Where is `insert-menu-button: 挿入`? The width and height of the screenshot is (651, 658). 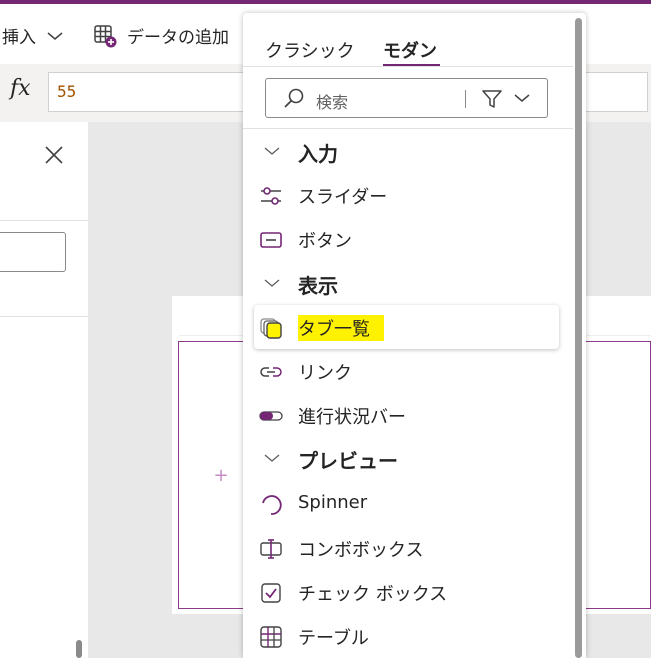 insert-menu-button: 挿入 is located at coordinates (33, 35).